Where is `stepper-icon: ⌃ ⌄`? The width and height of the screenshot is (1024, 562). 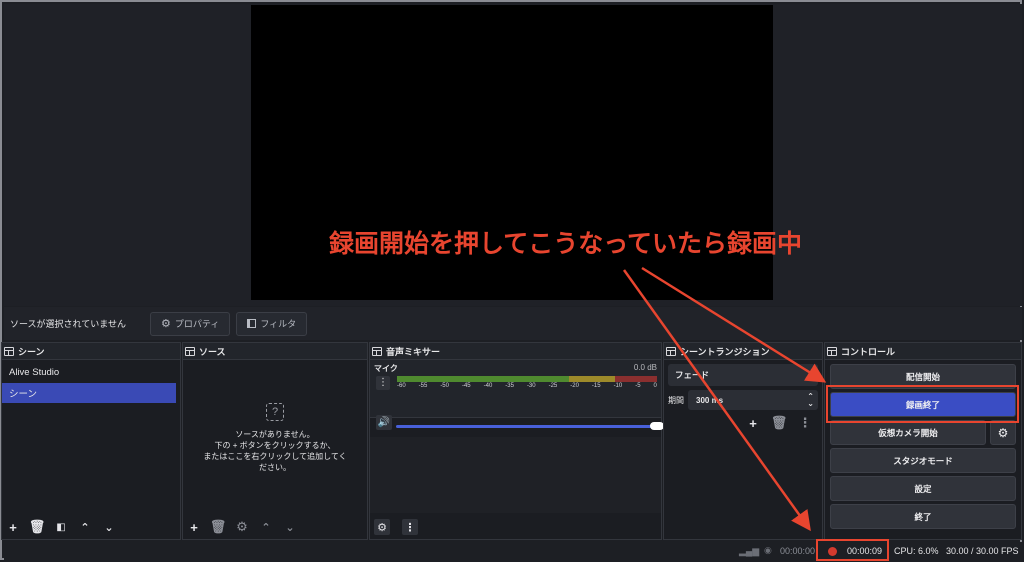 stepper-icon: ⌃ ⌄ is located at coordinates (810, 400).